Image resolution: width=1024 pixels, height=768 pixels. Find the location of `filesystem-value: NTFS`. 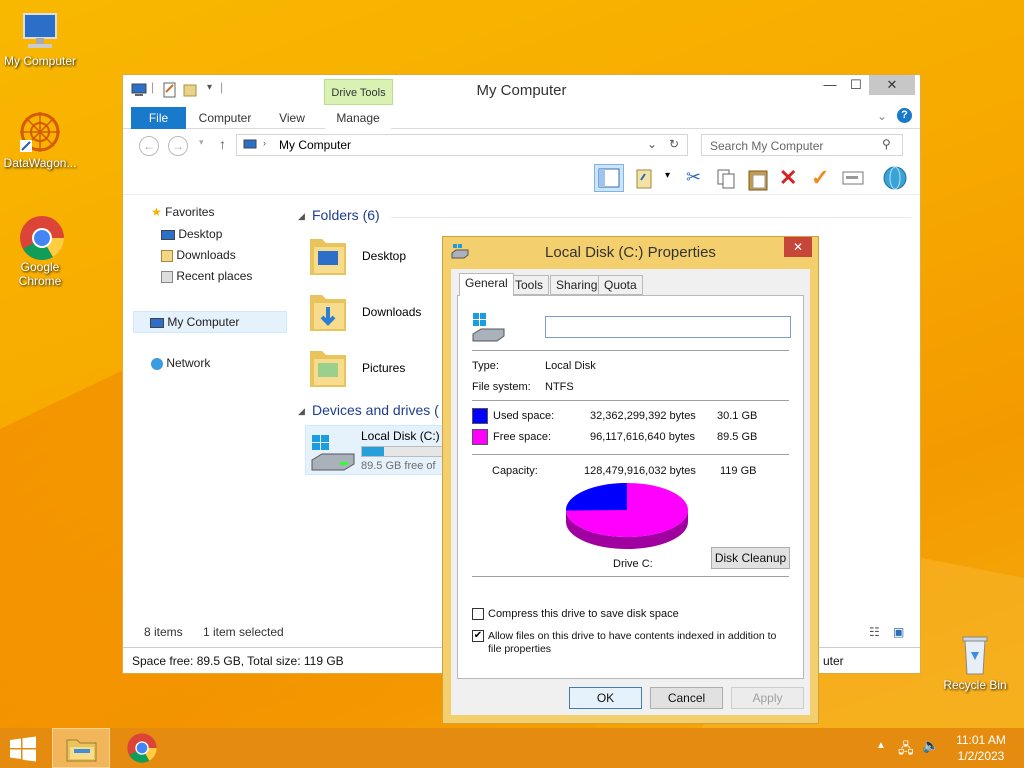

filesystem-value: NTFS is located at coordinates (559, 387).